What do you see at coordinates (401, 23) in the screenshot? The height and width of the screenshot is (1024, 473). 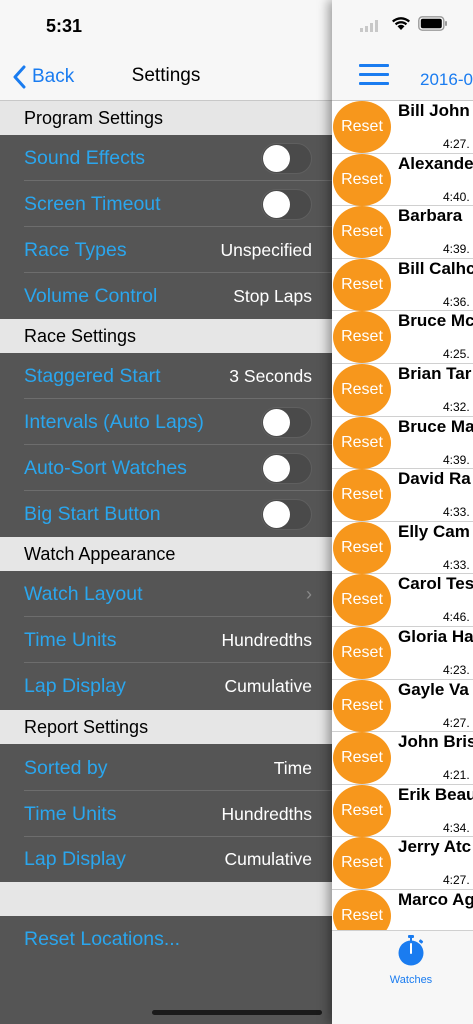 I see `wifi-icon` at bounding box center [401, 23].